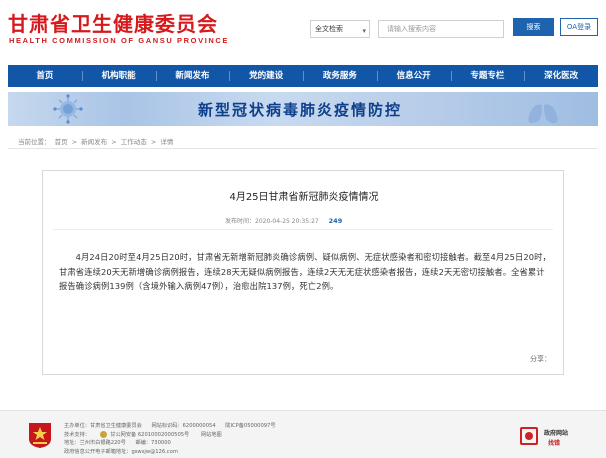 The width and height of the screenshot is (606, 458). What do you see at coordinates (413, 76) in the screenshot?
I see `nav-item-disclosure: 信息公开` at bounding box center [413, 76].